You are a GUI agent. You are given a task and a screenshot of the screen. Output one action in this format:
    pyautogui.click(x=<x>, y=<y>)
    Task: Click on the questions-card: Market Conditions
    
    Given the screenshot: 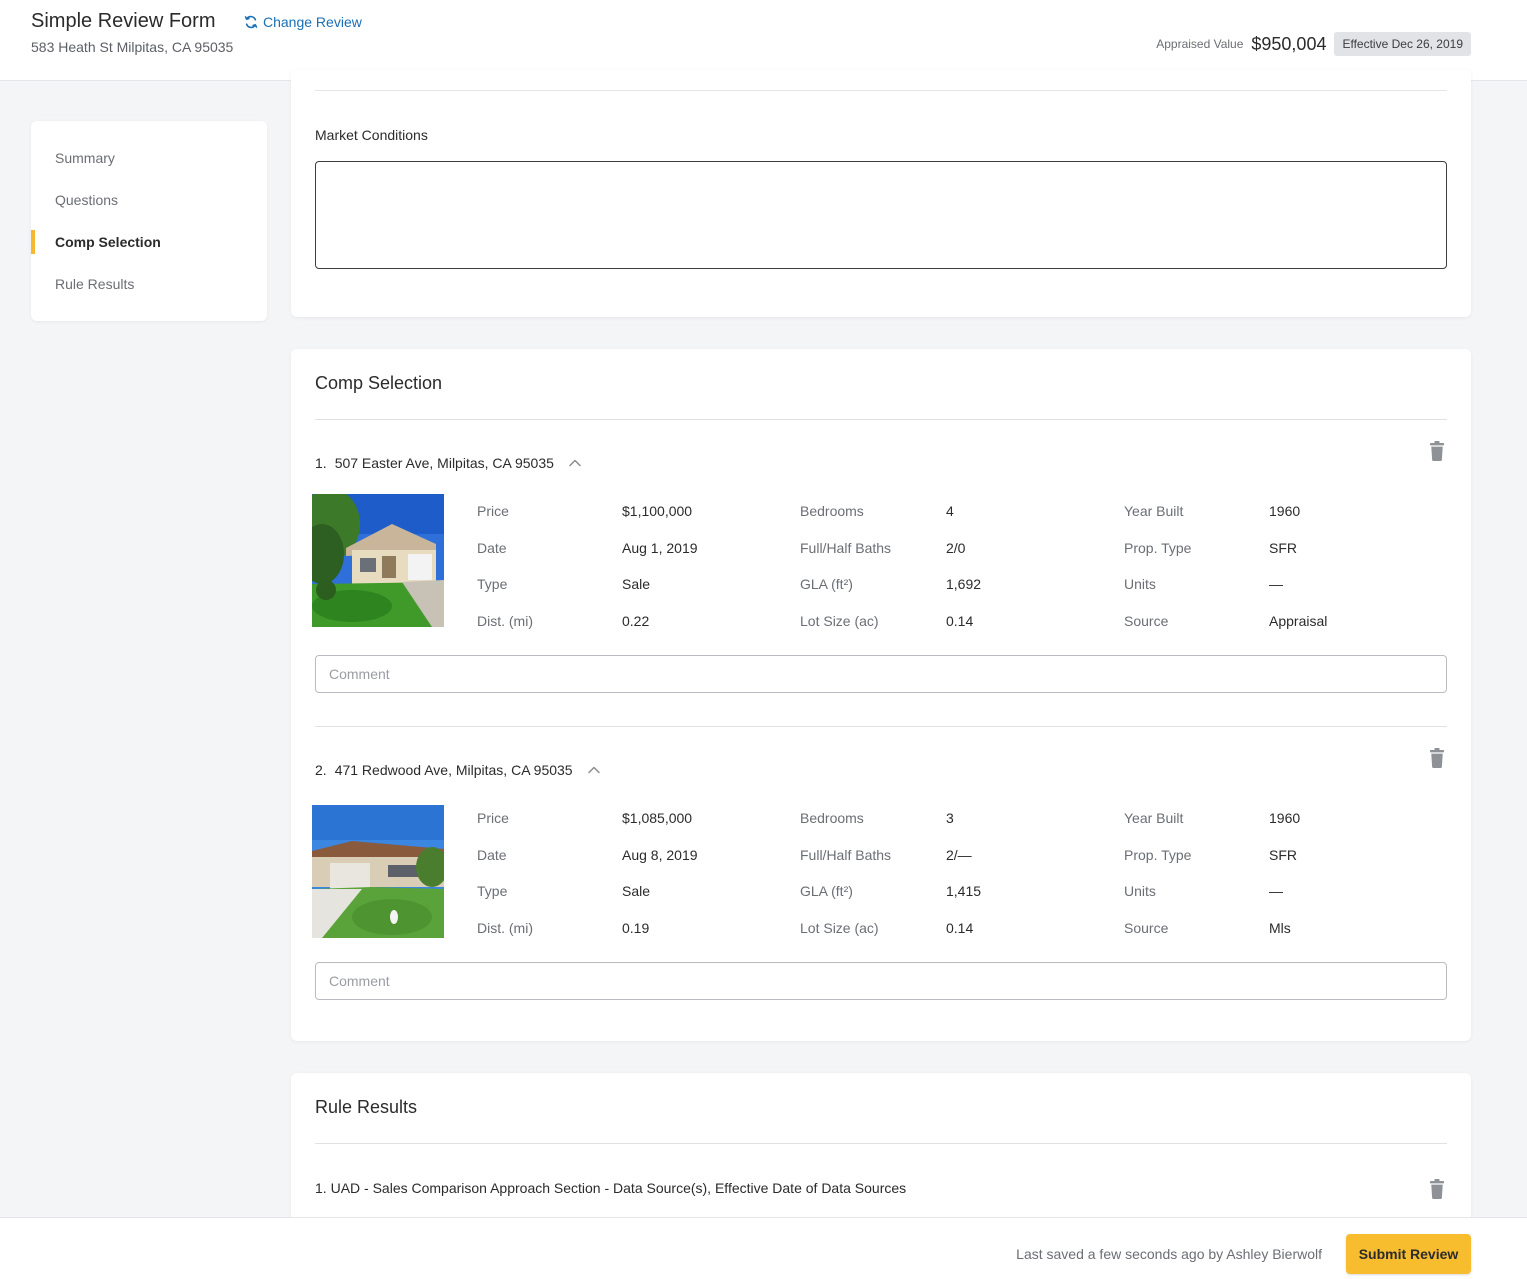 What is the action you would take?
    pyautogui.click(x=881, y=193)
    